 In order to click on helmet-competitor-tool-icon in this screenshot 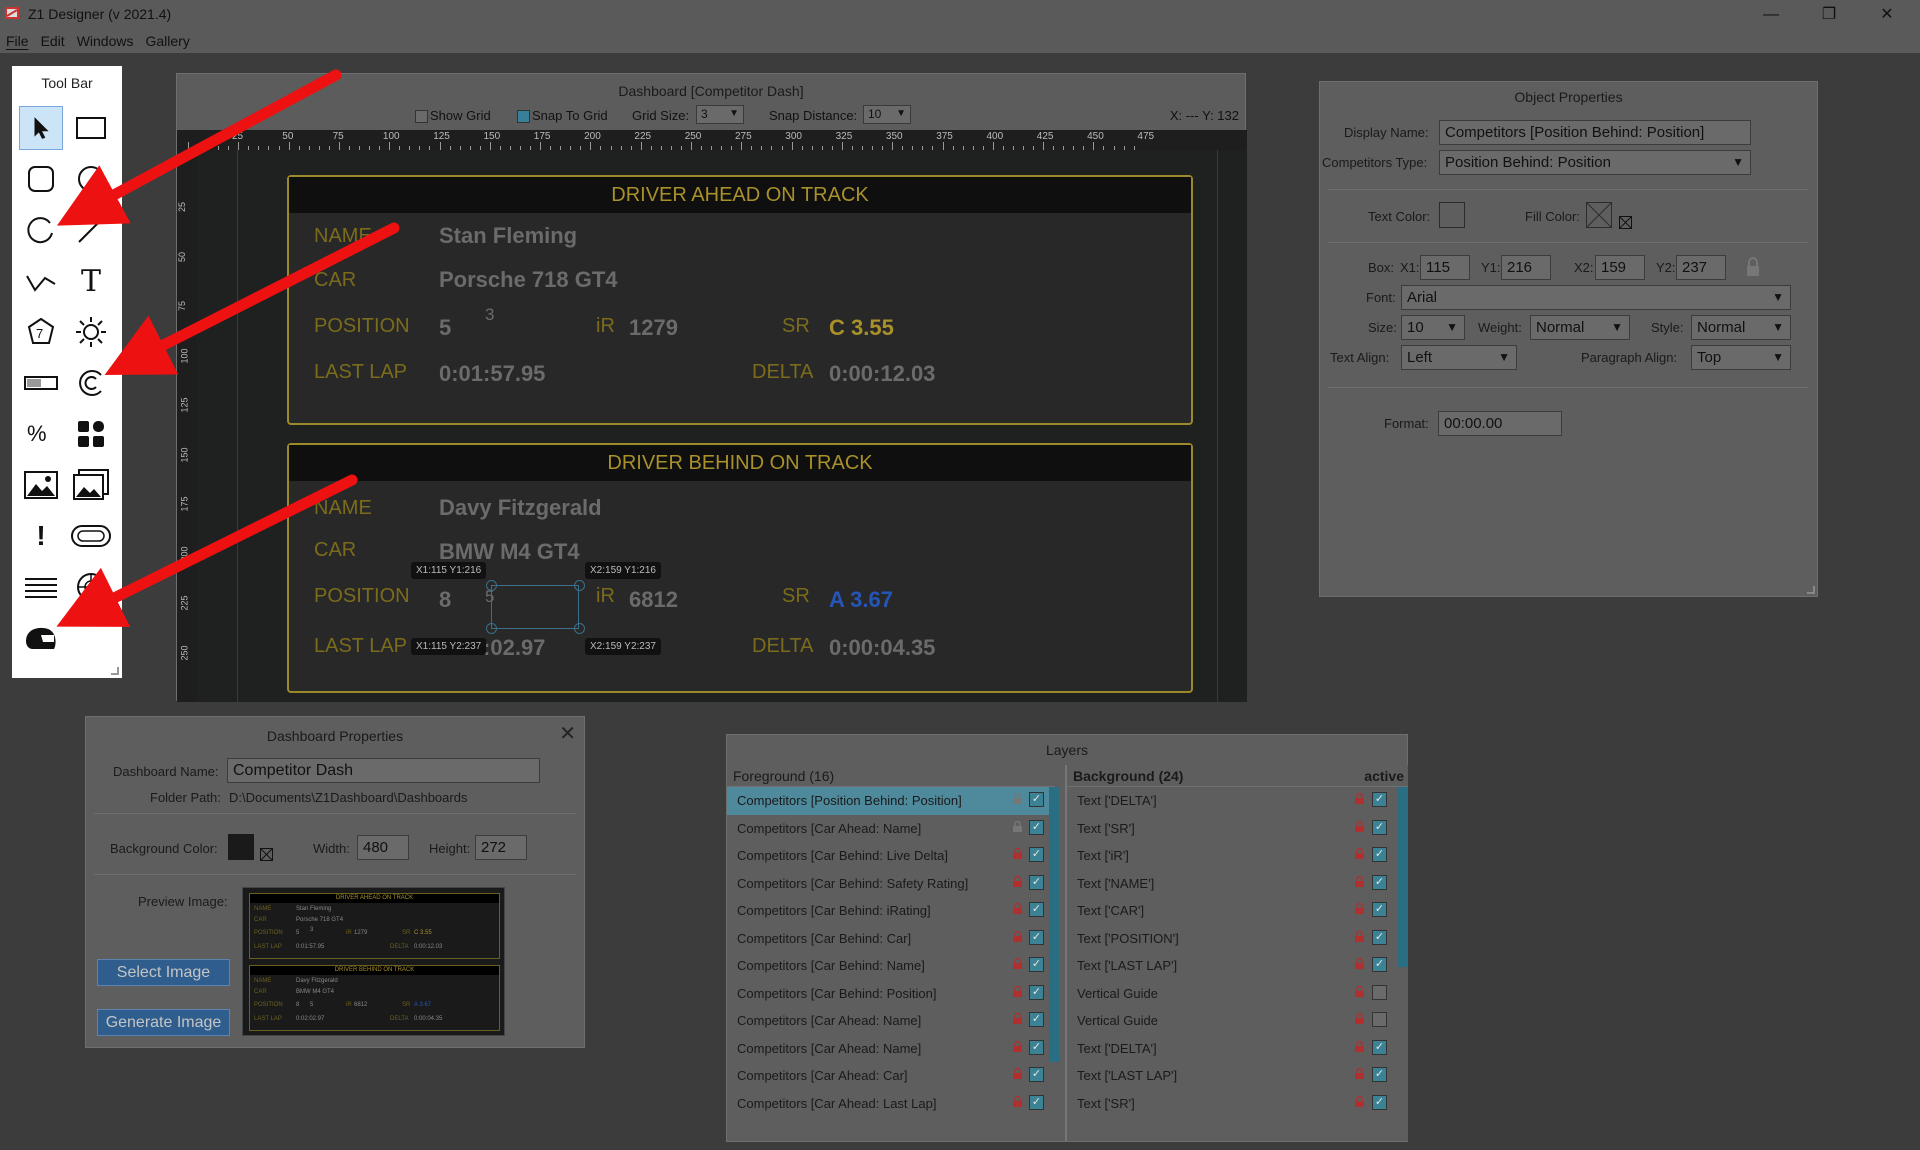, I will do `click(41, 638)`.